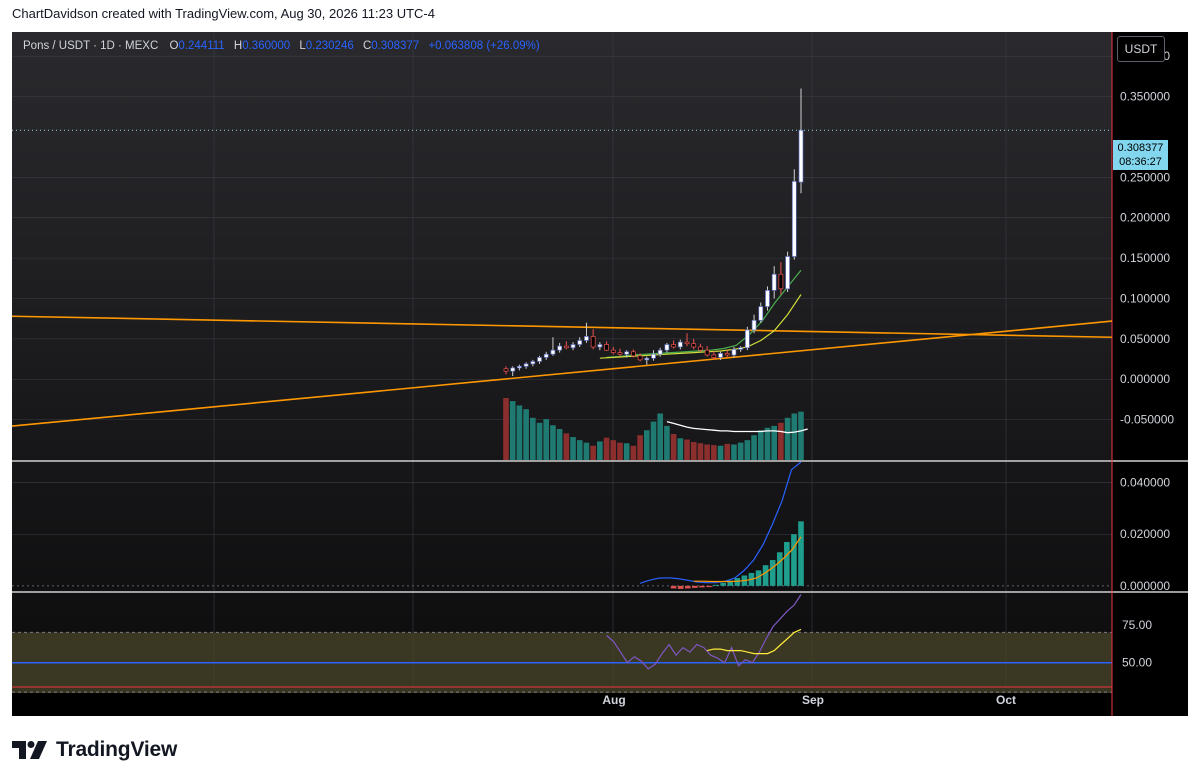 This screenshot has width=1200, height=783. I want to click on close-value: 0.308377, so click(395, 46).